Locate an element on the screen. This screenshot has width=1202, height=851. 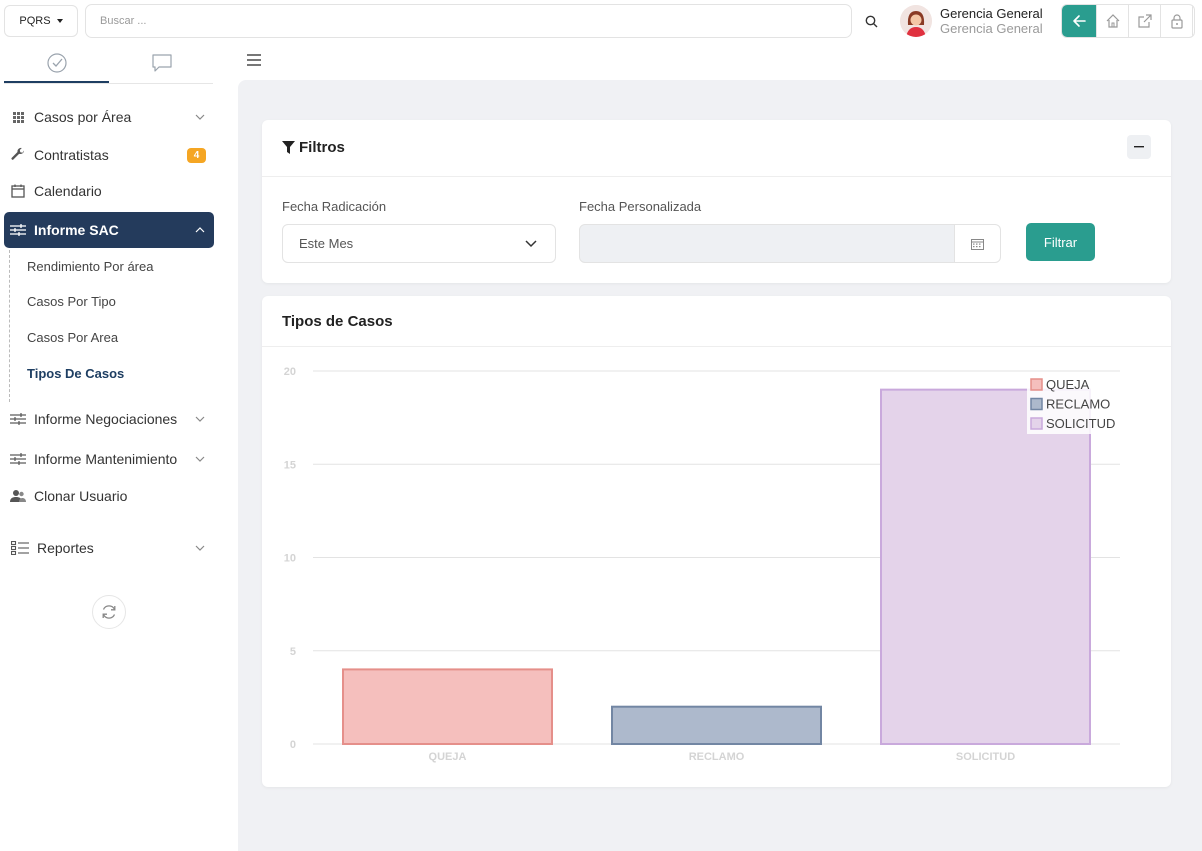
refresh-icon is located at coordinates (109, 612).